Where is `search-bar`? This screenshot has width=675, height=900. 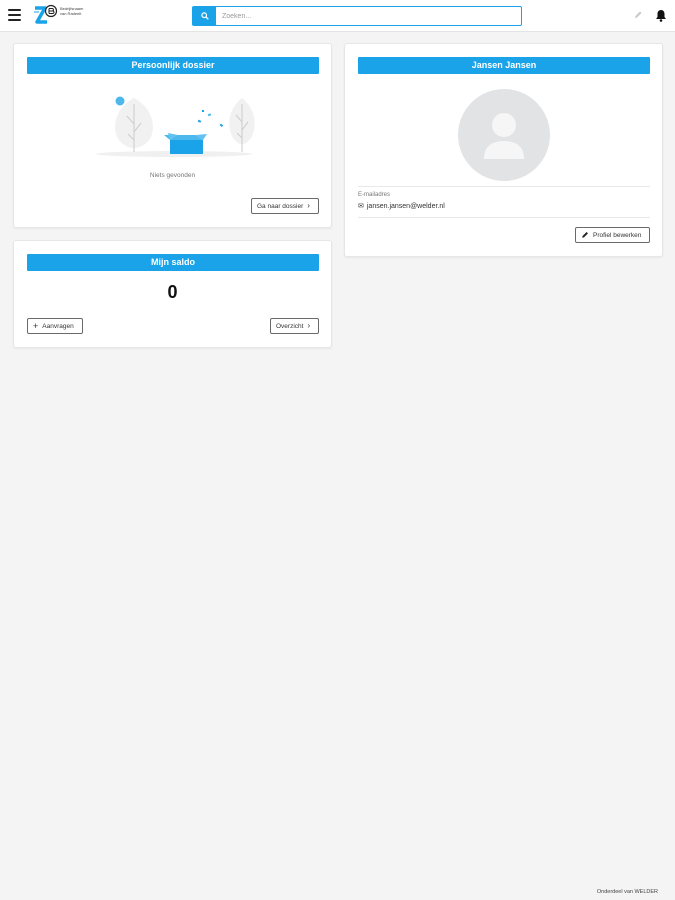
search-bar is located at coordinates (357, 16).